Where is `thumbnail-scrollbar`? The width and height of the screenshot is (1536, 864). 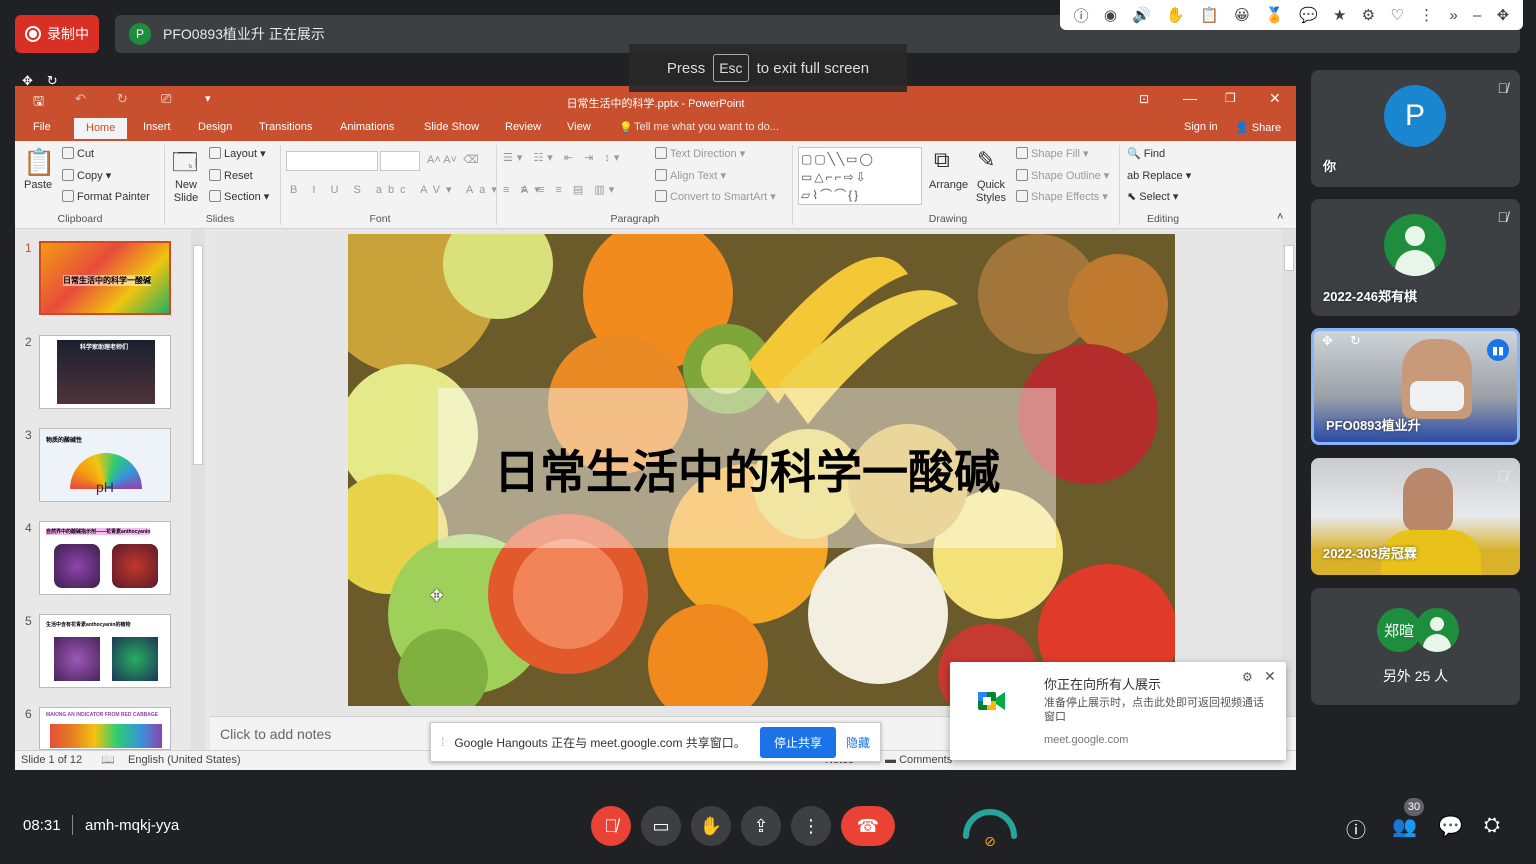 thumbnail-scrollbar is located at coordinates (198, 489).